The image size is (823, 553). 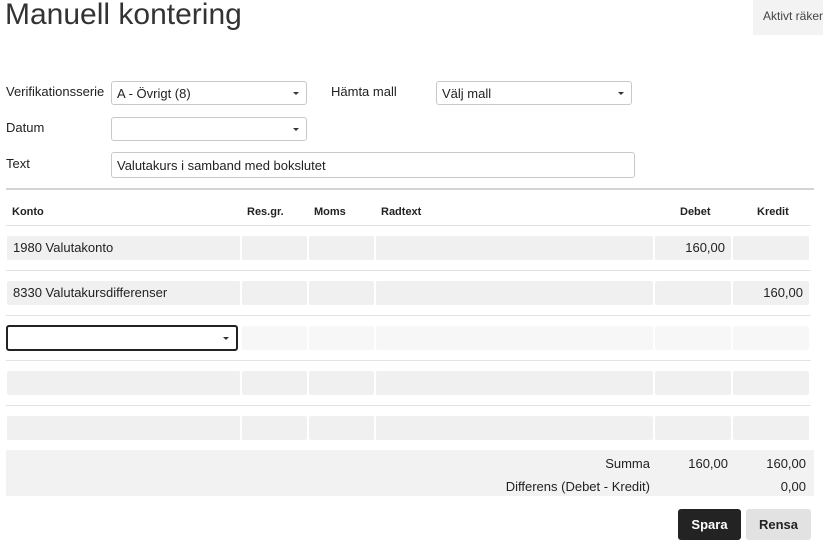 I want to click on sum-debit: 160,00, so click(x=708, y=463).